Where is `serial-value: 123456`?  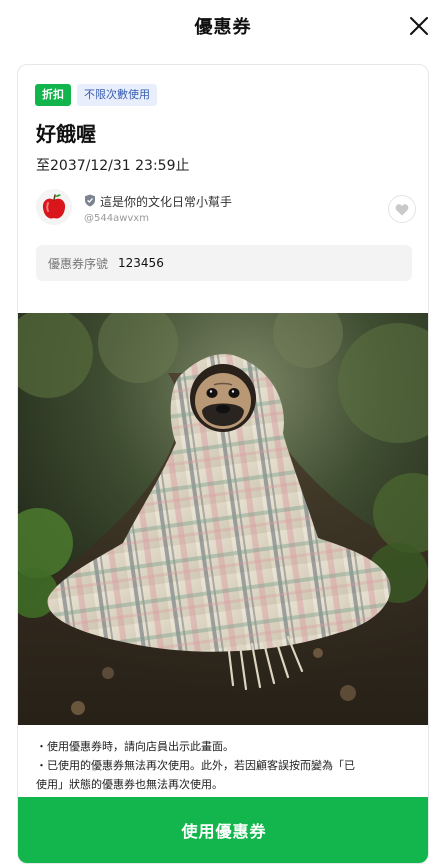
serial-value: 123456 is located at coordinates (141, 263).